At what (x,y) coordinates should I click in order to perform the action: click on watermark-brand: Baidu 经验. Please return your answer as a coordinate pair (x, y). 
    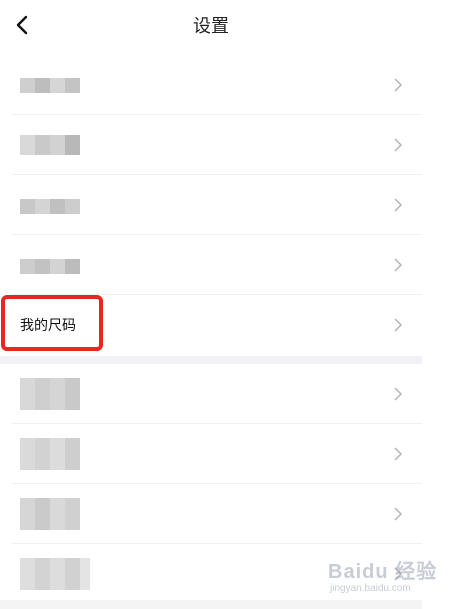
    Looking at the image, I should click on (383, 572).